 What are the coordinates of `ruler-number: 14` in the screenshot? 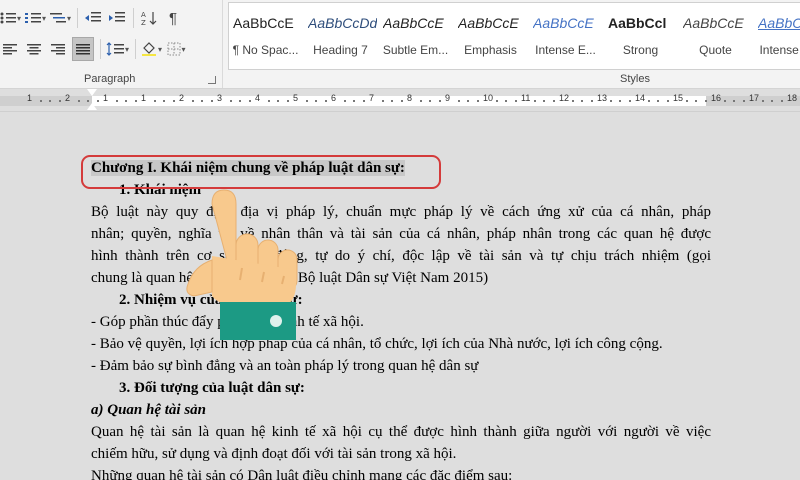 It's located at (640, 98).